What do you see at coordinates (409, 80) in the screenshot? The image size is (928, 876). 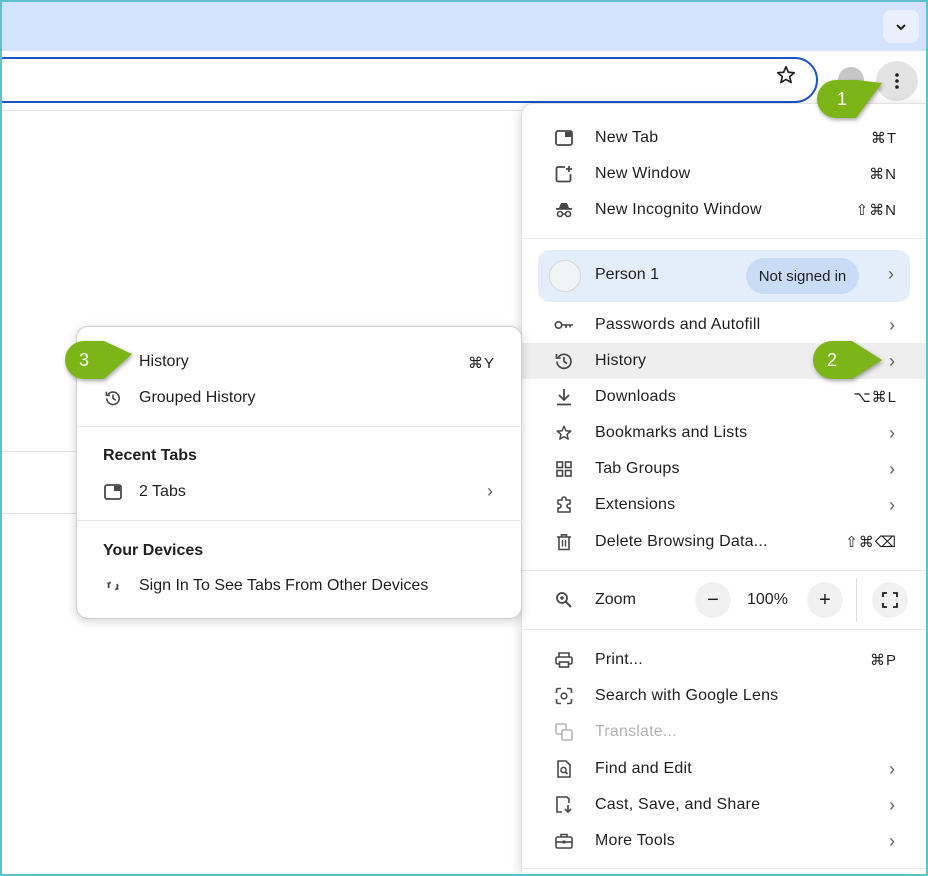 I see `address-bar` at bounding box center [409, 80].